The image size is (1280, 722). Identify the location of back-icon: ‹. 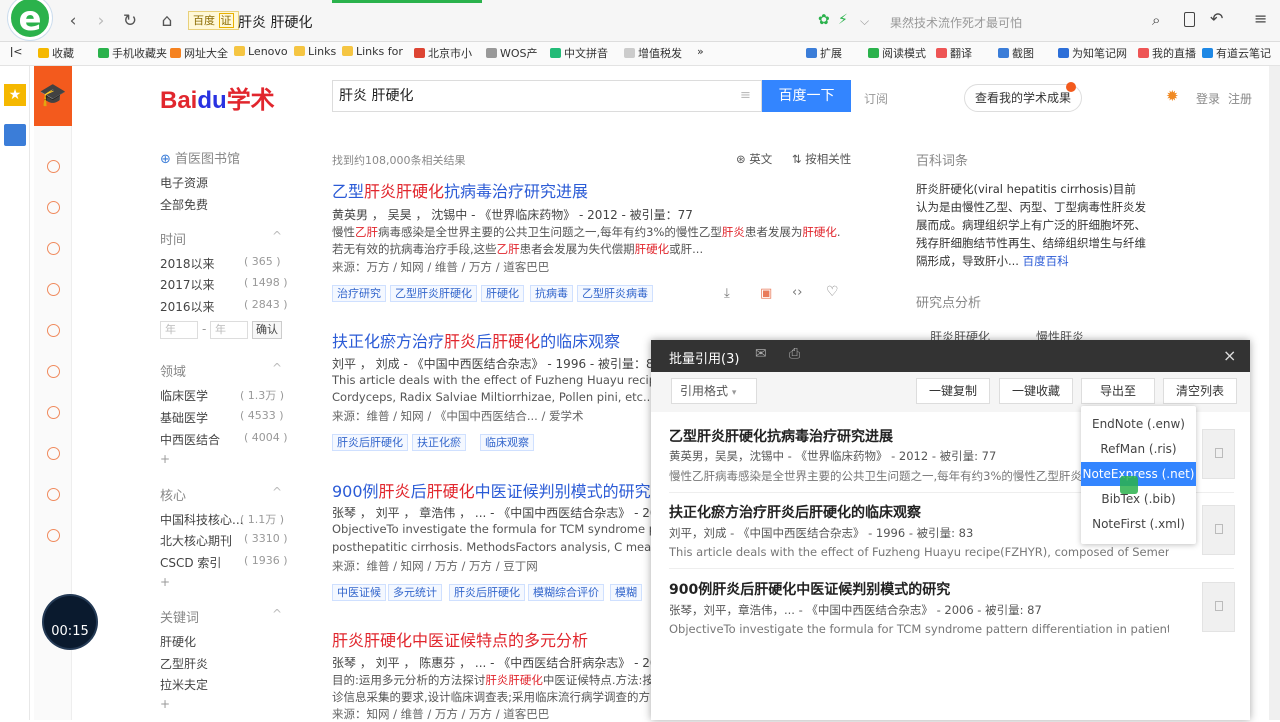
(73, 21).